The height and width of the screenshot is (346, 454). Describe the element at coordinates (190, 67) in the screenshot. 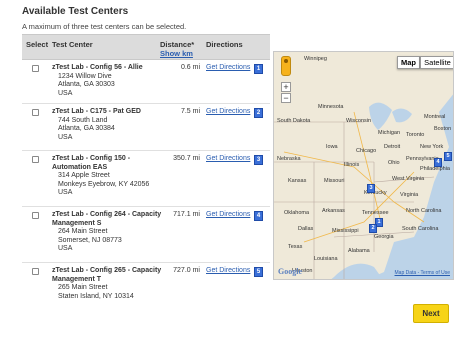

I see `center-distance: 0.6 mi` at that location.